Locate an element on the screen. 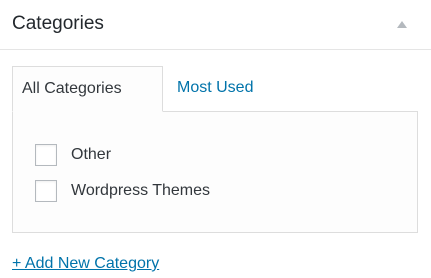 The width and height of the screenshot is (431, 278). category-label: Other is located at coordinates (91, 154).